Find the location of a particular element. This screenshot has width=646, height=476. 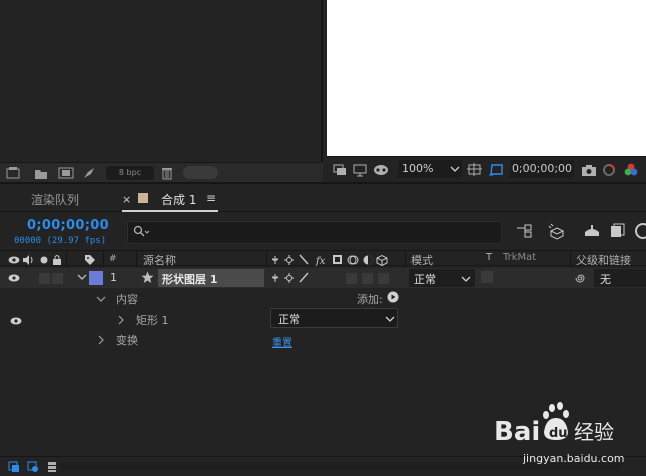

trkmat-header: TrkMat is located at coordinates (520, 257).